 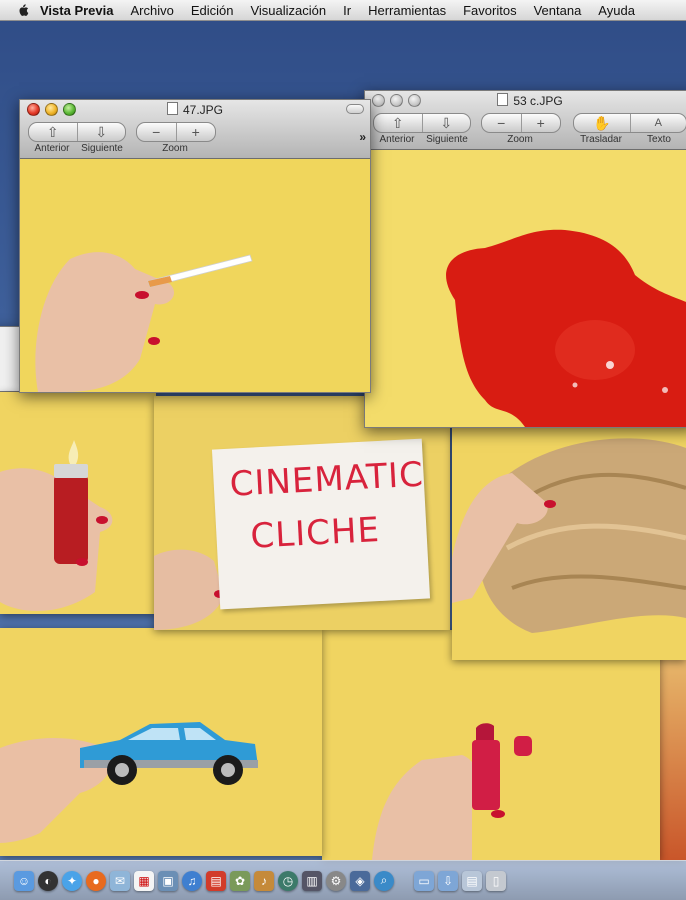 I want to click on next-label-2: Siguiente, so click(x=447, y=139).